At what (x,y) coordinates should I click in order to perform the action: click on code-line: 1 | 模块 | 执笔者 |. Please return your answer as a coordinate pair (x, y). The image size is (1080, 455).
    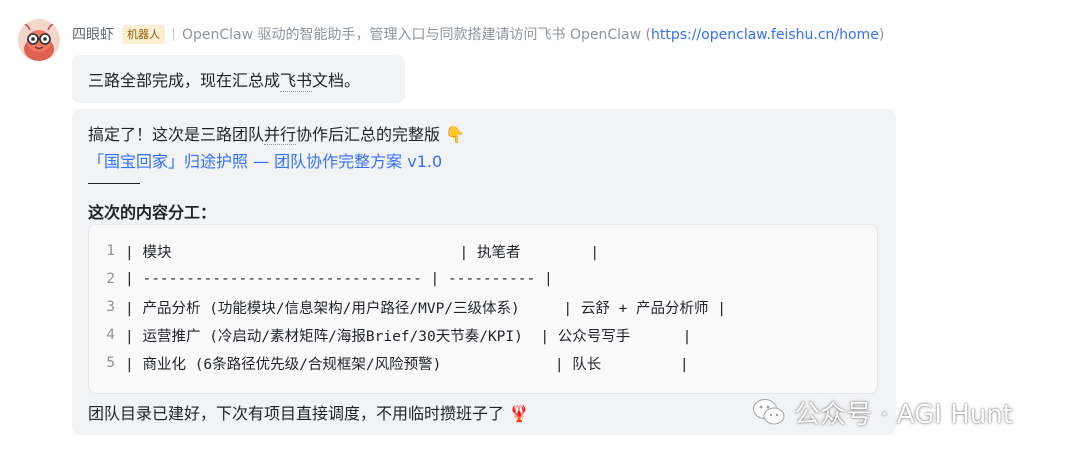
    Looking at the image, I should click on (483, 251).